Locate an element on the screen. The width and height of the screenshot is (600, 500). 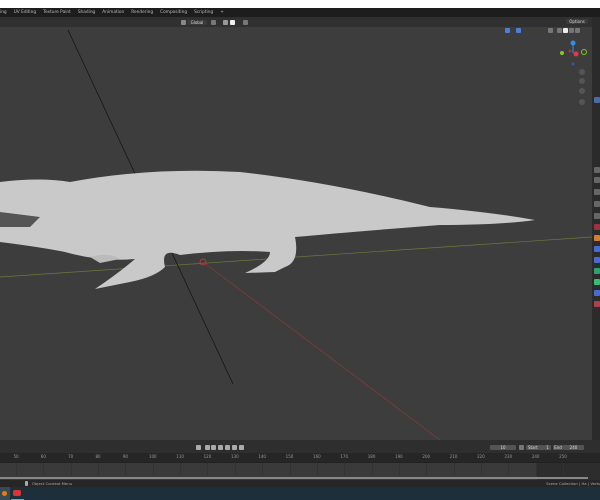
navigation-gizmo is located at coordinates (573, 73).